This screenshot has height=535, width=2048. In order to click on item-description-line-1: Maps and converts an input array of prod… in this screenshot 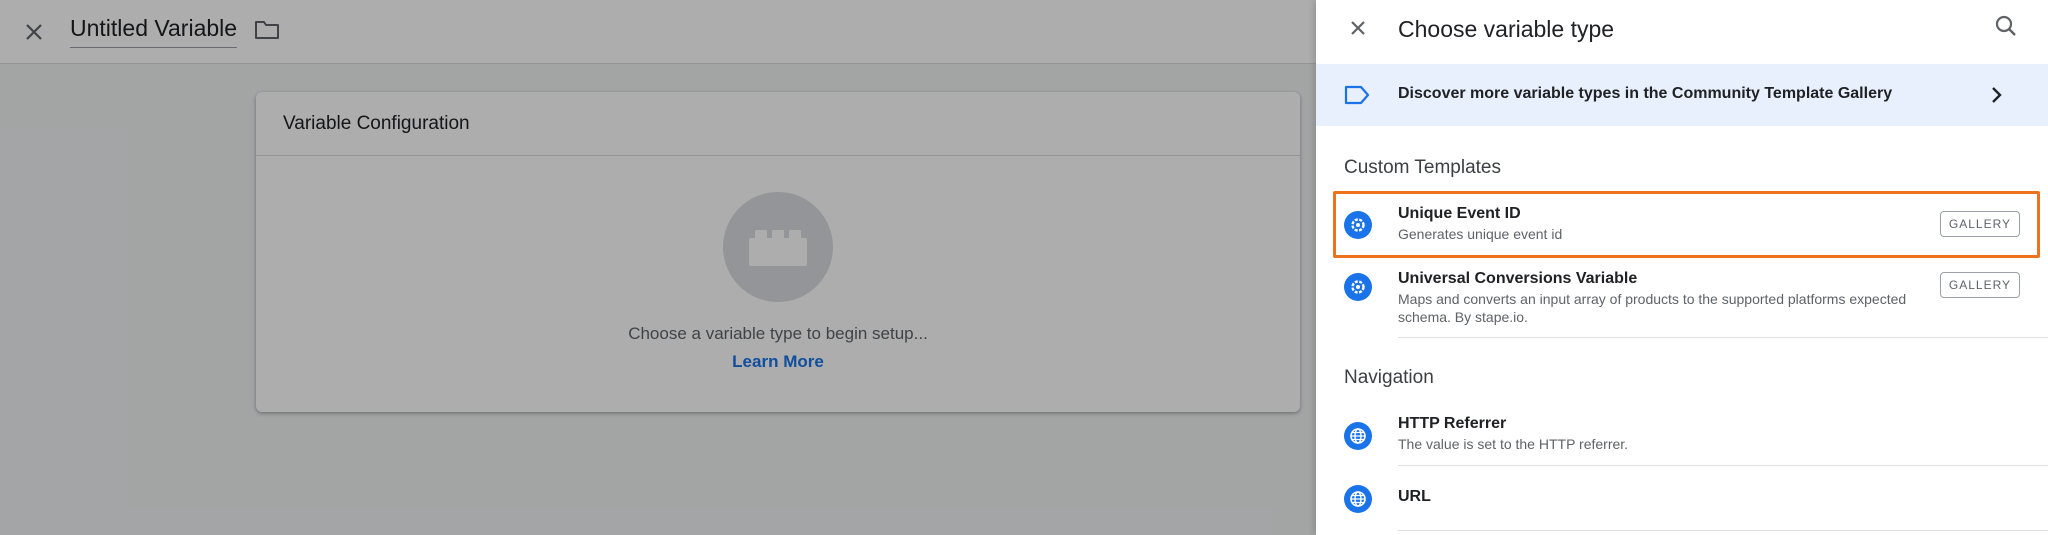, I will do `click(1652, 299)`.